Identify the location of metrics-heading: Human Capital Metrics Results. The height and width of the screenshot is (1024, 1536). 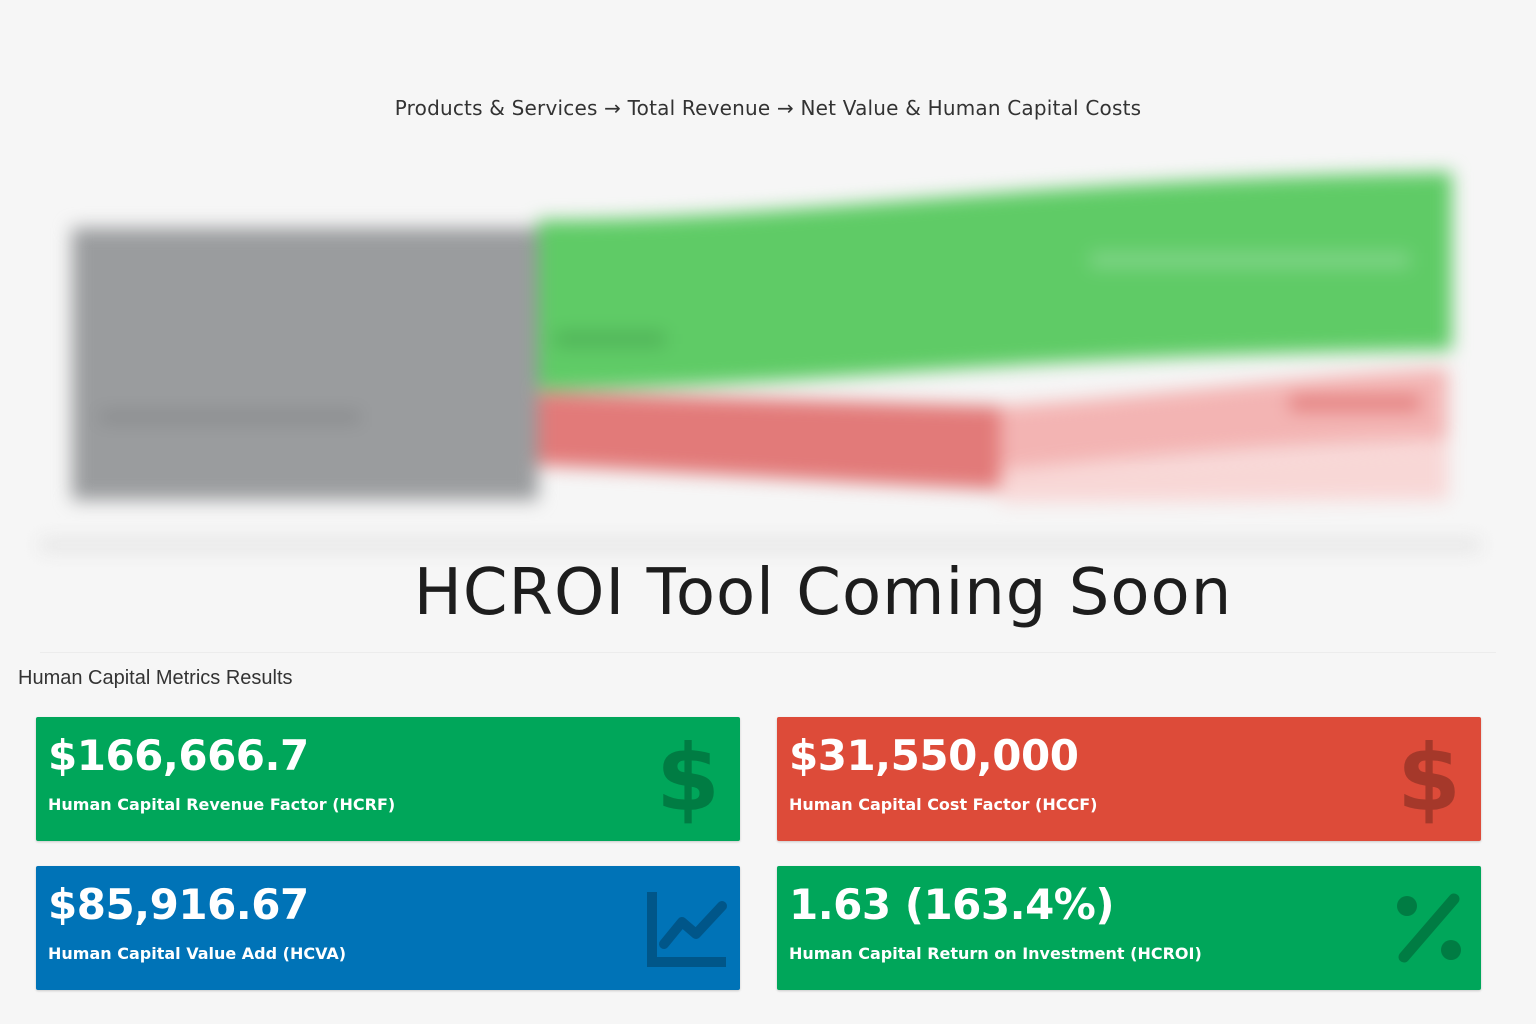
(155, 678).